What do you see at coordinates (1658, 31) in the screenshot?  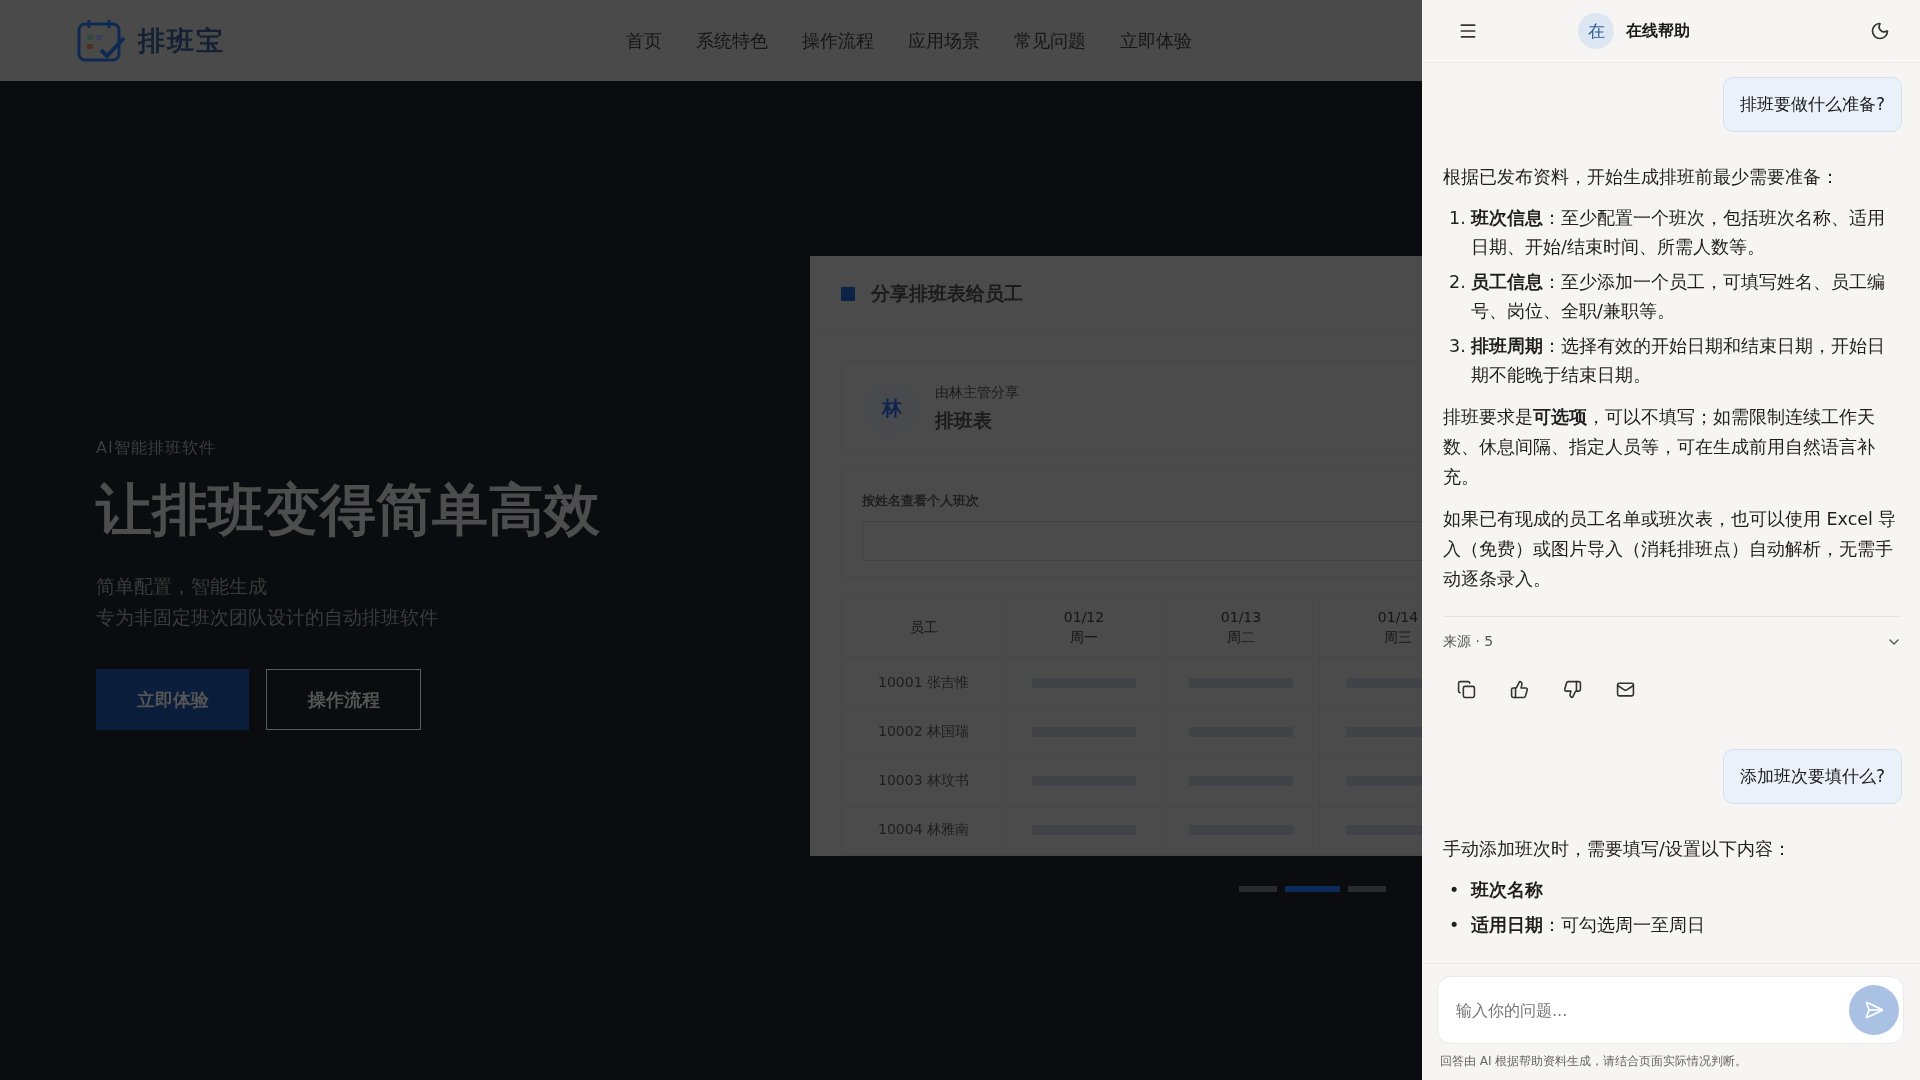 I see `chat-title: 在线帮助` at bounding box center [1658, 31].